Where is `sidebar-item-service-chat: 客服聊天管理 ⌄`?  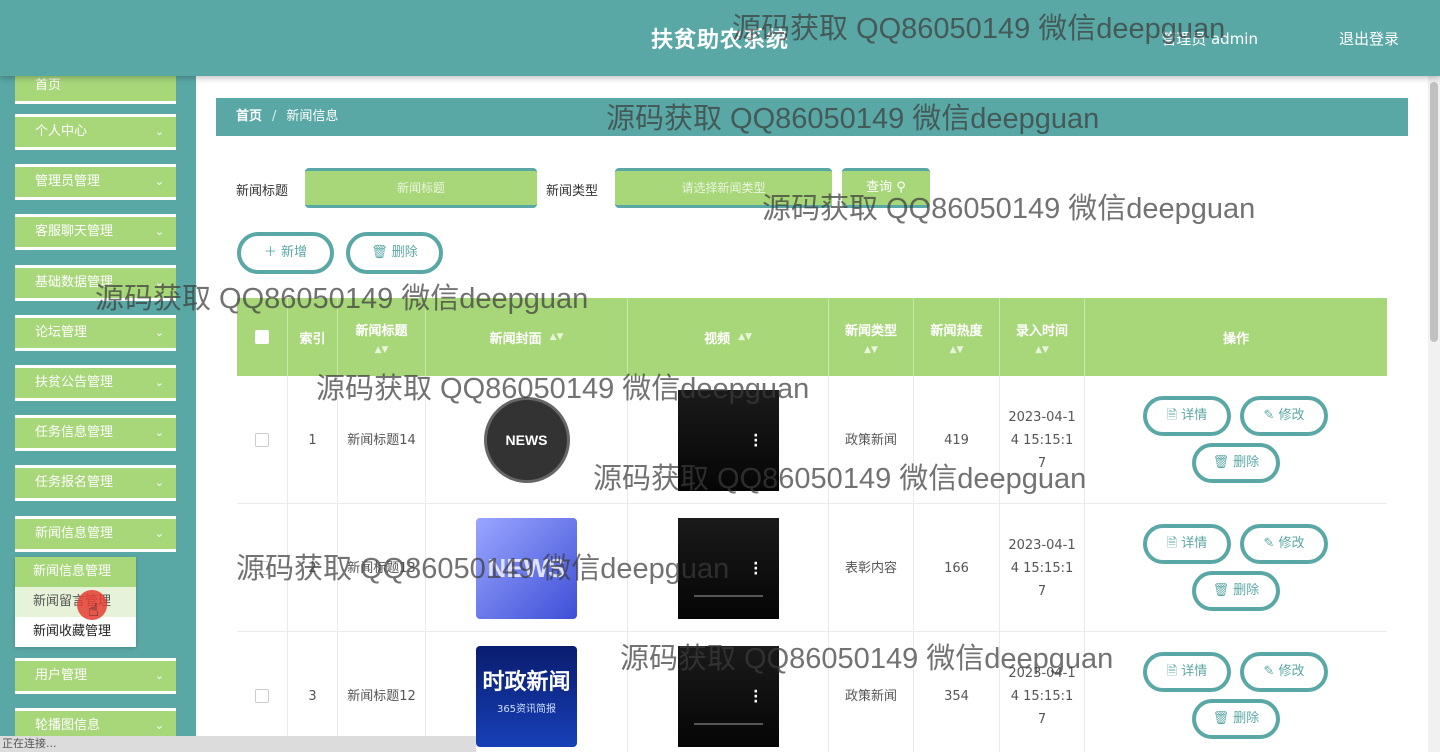
sidebar-item-service-chat: 客服聊天管理 ⌄ is located at coordinates (95, 232).